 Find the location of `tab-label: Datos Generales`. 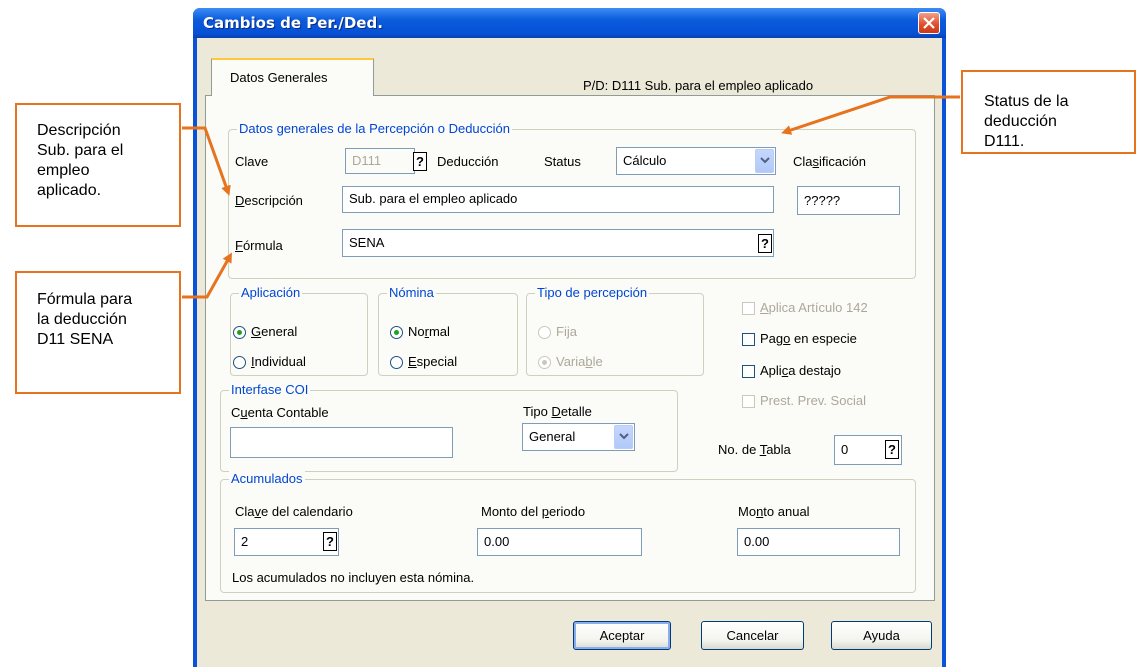

tab-label: Datos Generales is located at coordinates (279, 77).